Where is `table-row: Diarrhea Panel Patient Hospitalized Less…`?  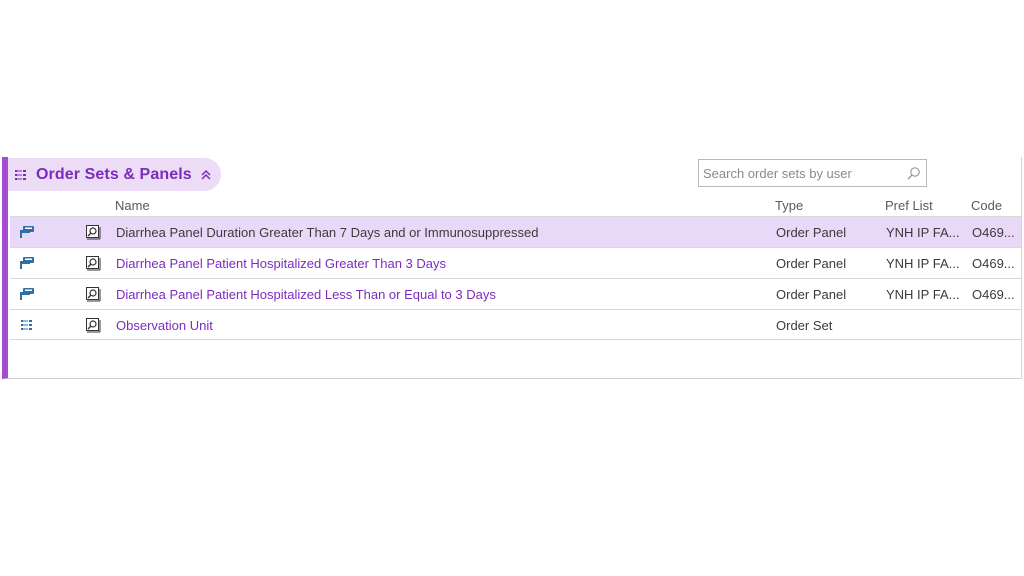 table-row: Diarrhea Panel Patient Hospitalized Less… is located at coordinates (515, 293).